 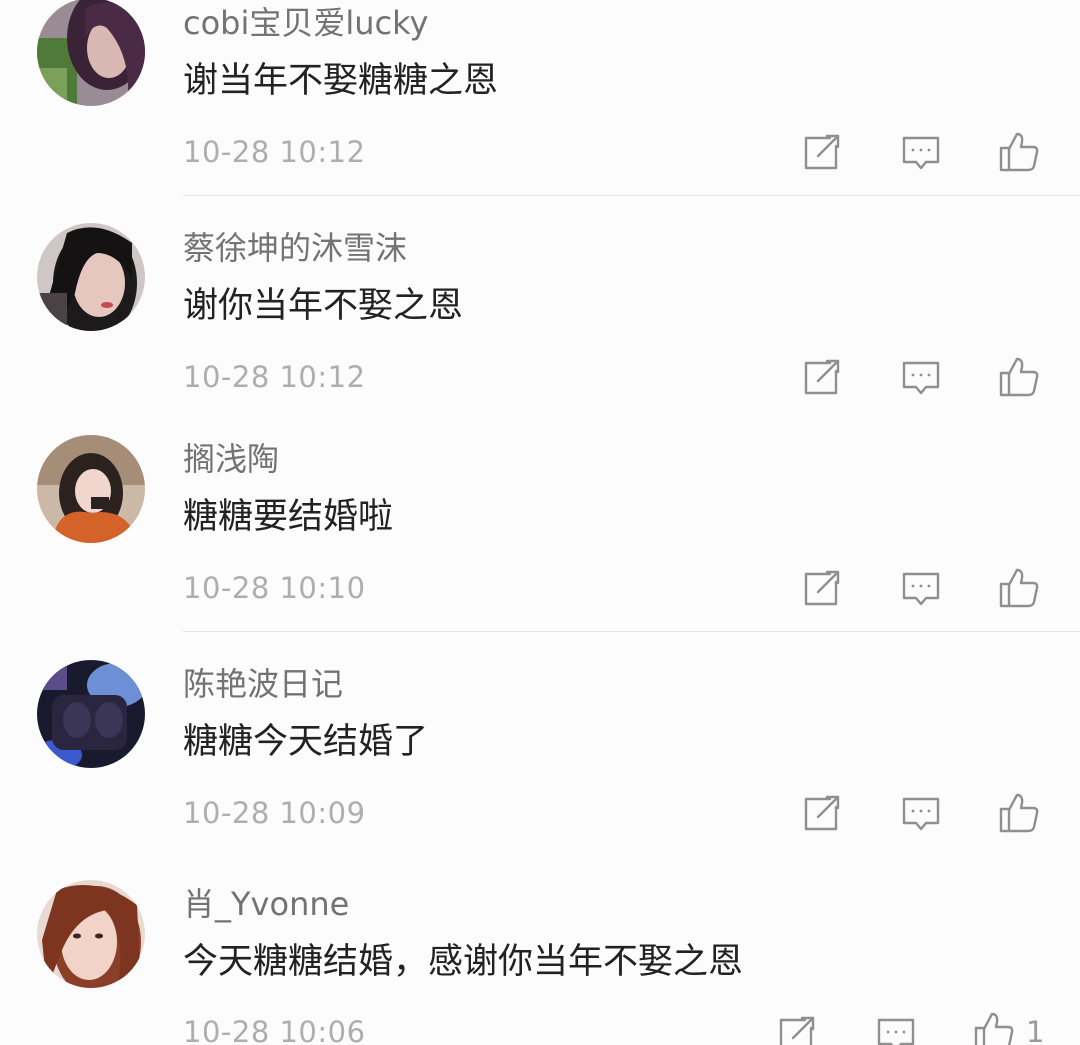 I want to click on like-count: 1, so click(x=1035, y=1030).